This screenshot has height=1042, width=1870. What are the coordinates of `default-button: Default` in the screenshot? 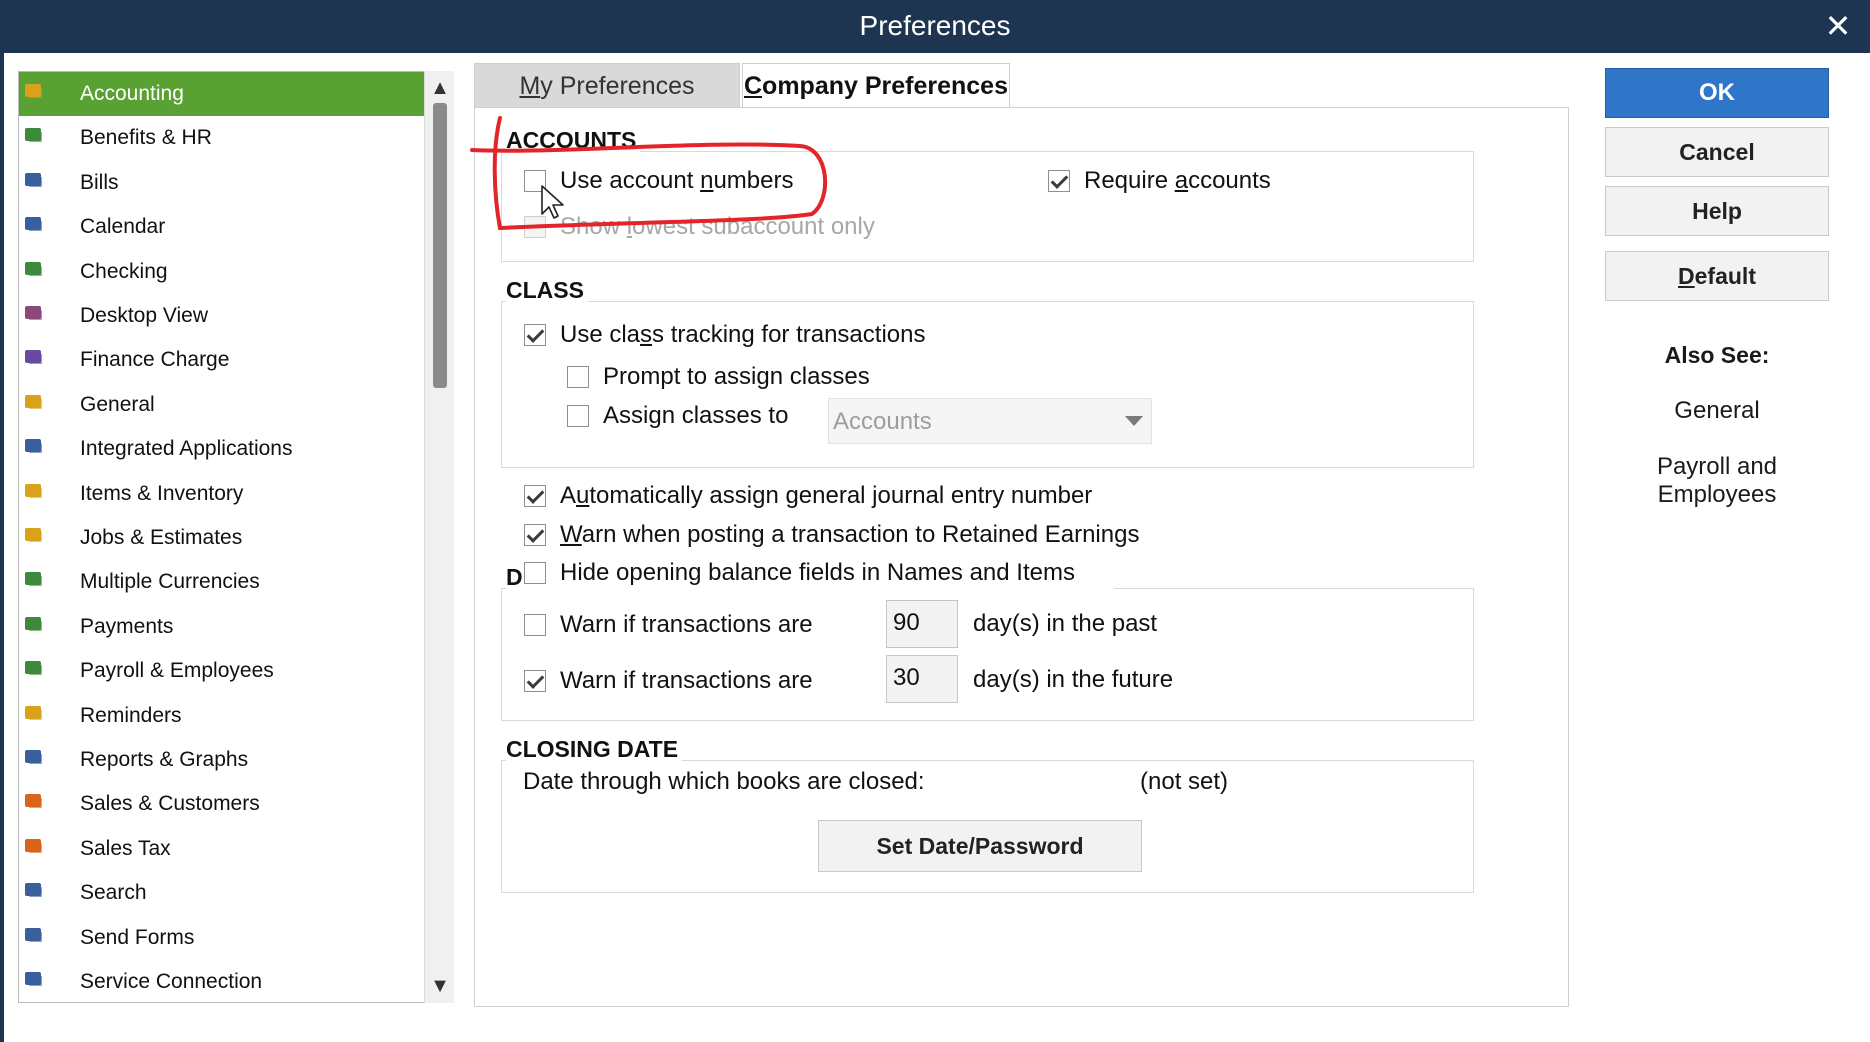 It's located at (1717, 276).